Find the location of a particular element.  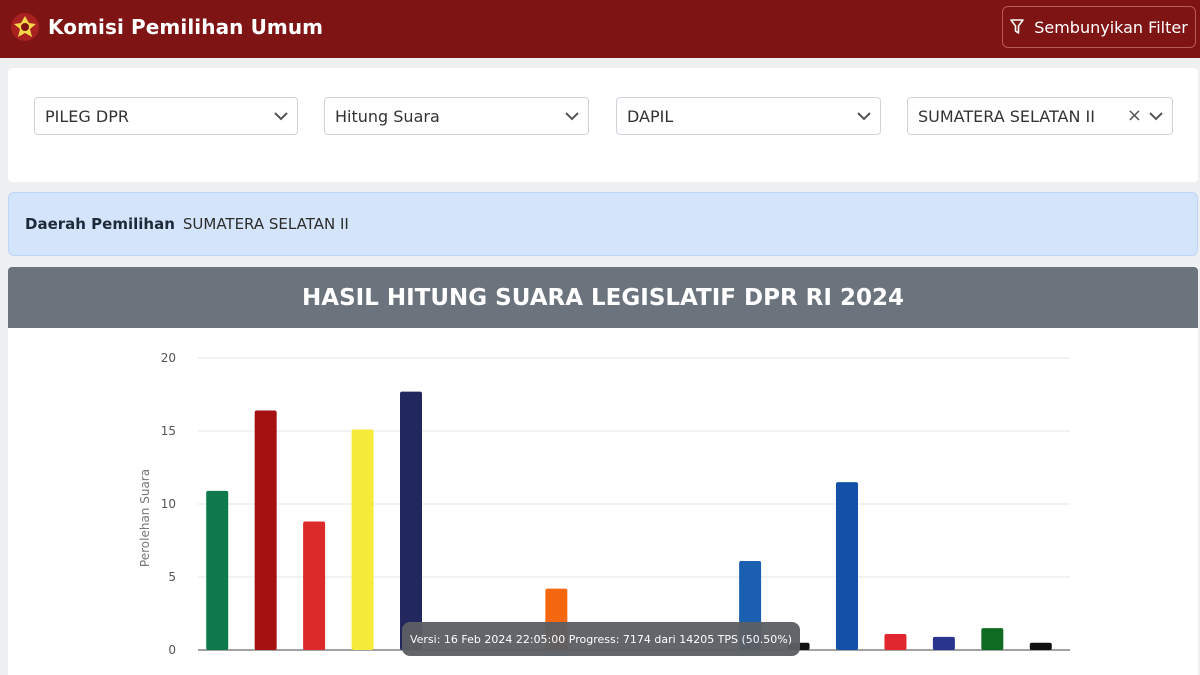

election-type-value: PILEG DPR is located at coordinates (87, 116).